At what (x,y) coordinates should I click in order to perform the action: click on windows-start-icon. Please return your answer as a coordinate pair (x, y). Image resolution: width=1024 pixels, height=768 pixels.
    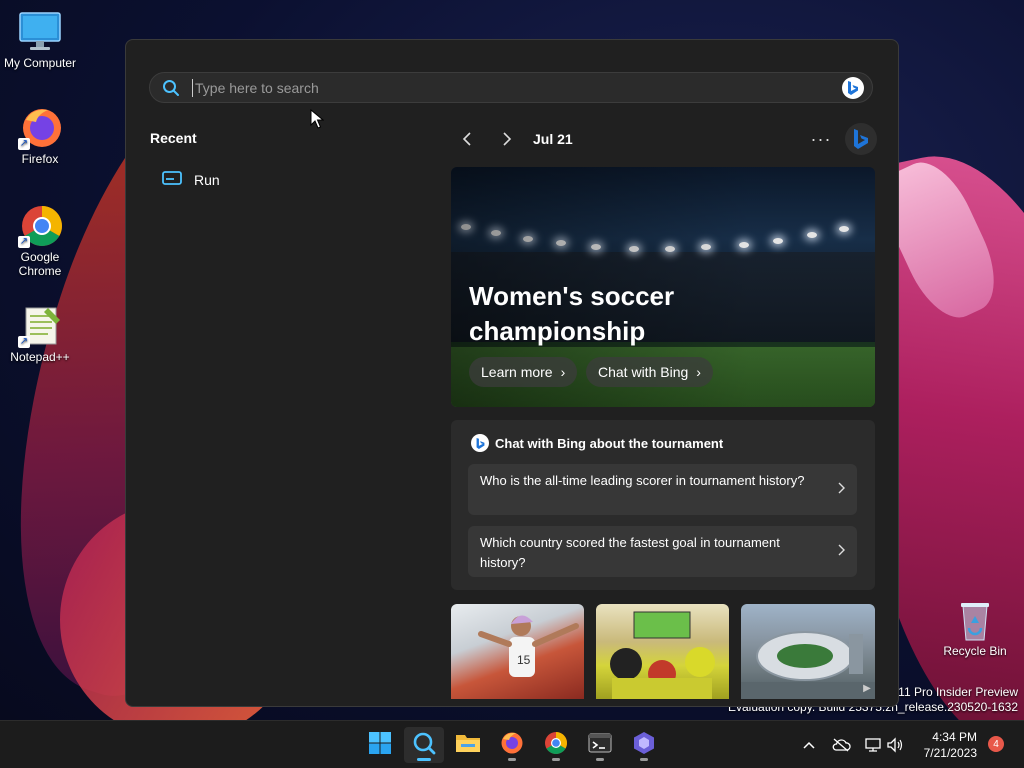
    Looking at the image, I should click on (380, 745).